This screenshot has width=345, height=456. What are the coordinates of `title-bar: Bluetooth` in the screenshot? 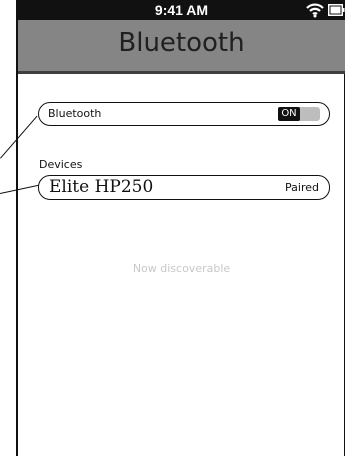 It's located at (181, 47).